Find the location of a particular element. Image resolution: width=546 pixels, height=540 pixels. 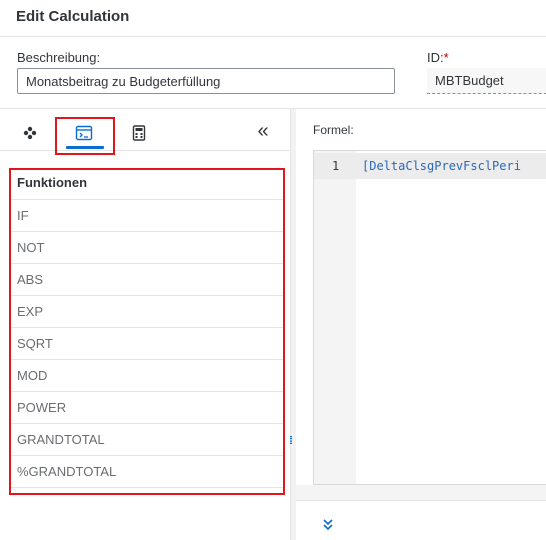

expand-button is located at coordinates (328, 528).